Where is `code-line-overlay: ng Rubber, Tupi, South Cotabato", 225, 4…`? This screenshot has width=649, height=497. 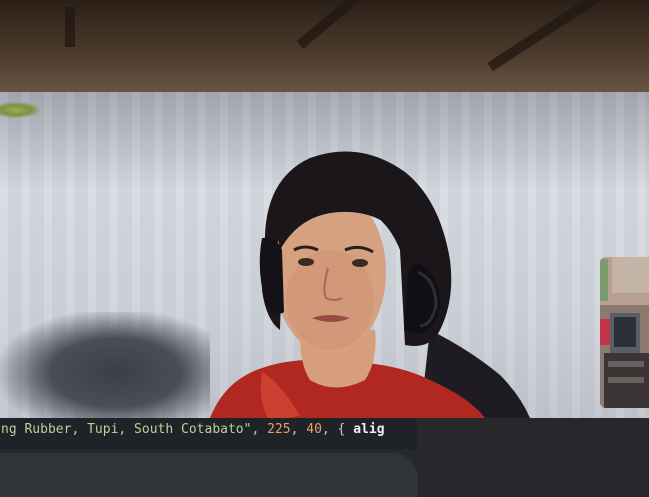
code-line-overlay: ng Rubber, Tupi, South Cotabato", 225, 4… is located at coordinates (208, 434).